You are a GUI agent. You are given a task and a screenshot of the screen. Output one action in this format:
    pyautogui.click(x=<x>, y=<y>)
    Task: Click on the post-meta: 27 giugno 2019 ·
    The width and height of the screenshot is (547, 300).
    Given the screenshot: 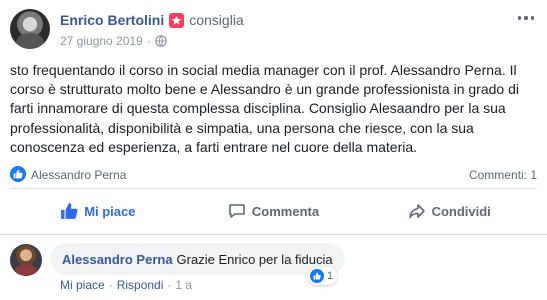 What is the action you would take?
    pyautogui.click(x=113, y=41)
    